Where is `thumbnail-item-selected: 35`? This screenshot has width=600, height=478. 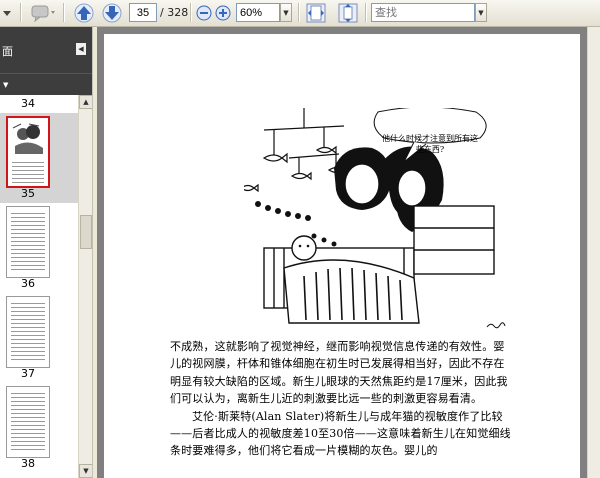 thumbnail-item-selected: 35 is located at coordinates (39, 158).